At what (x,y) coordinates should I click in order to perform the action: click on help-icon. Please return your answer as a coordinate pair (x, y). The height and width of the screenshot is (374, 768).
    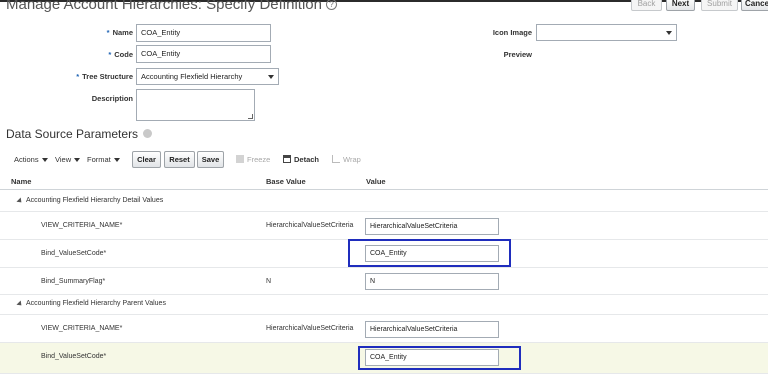
    Looking at the image, I should click on (148, 133).